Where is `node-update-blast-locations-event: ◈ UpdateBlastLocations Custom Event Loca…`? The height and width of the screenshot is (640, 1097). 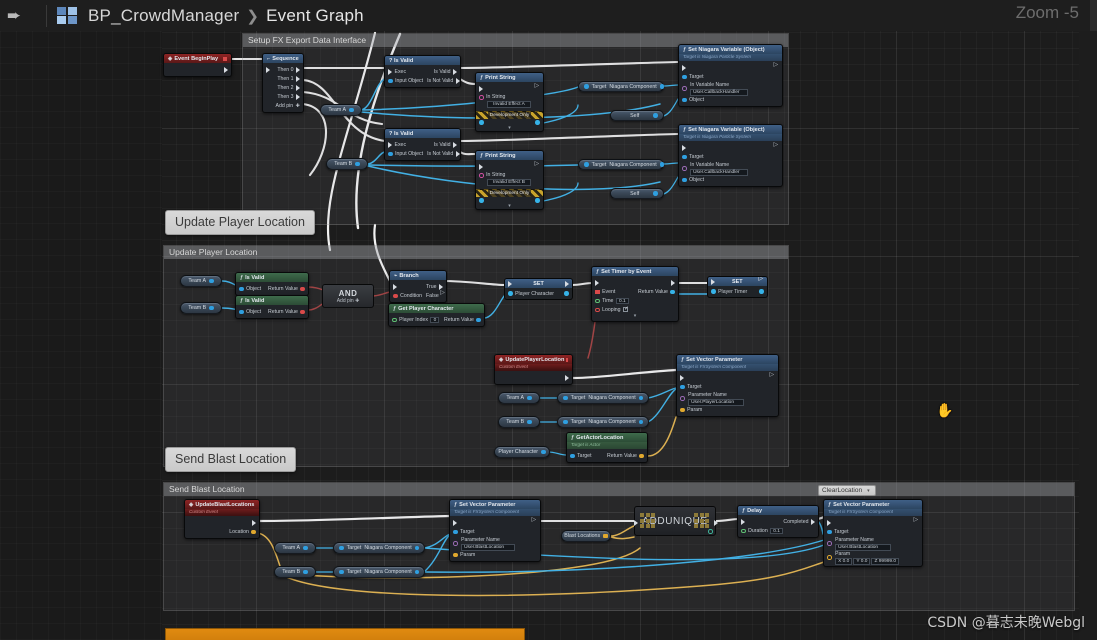
node-update-blast-locations-event: ◈ UpdateBlastLocations Custom Event Loca… is located at coordinates (222, 519).